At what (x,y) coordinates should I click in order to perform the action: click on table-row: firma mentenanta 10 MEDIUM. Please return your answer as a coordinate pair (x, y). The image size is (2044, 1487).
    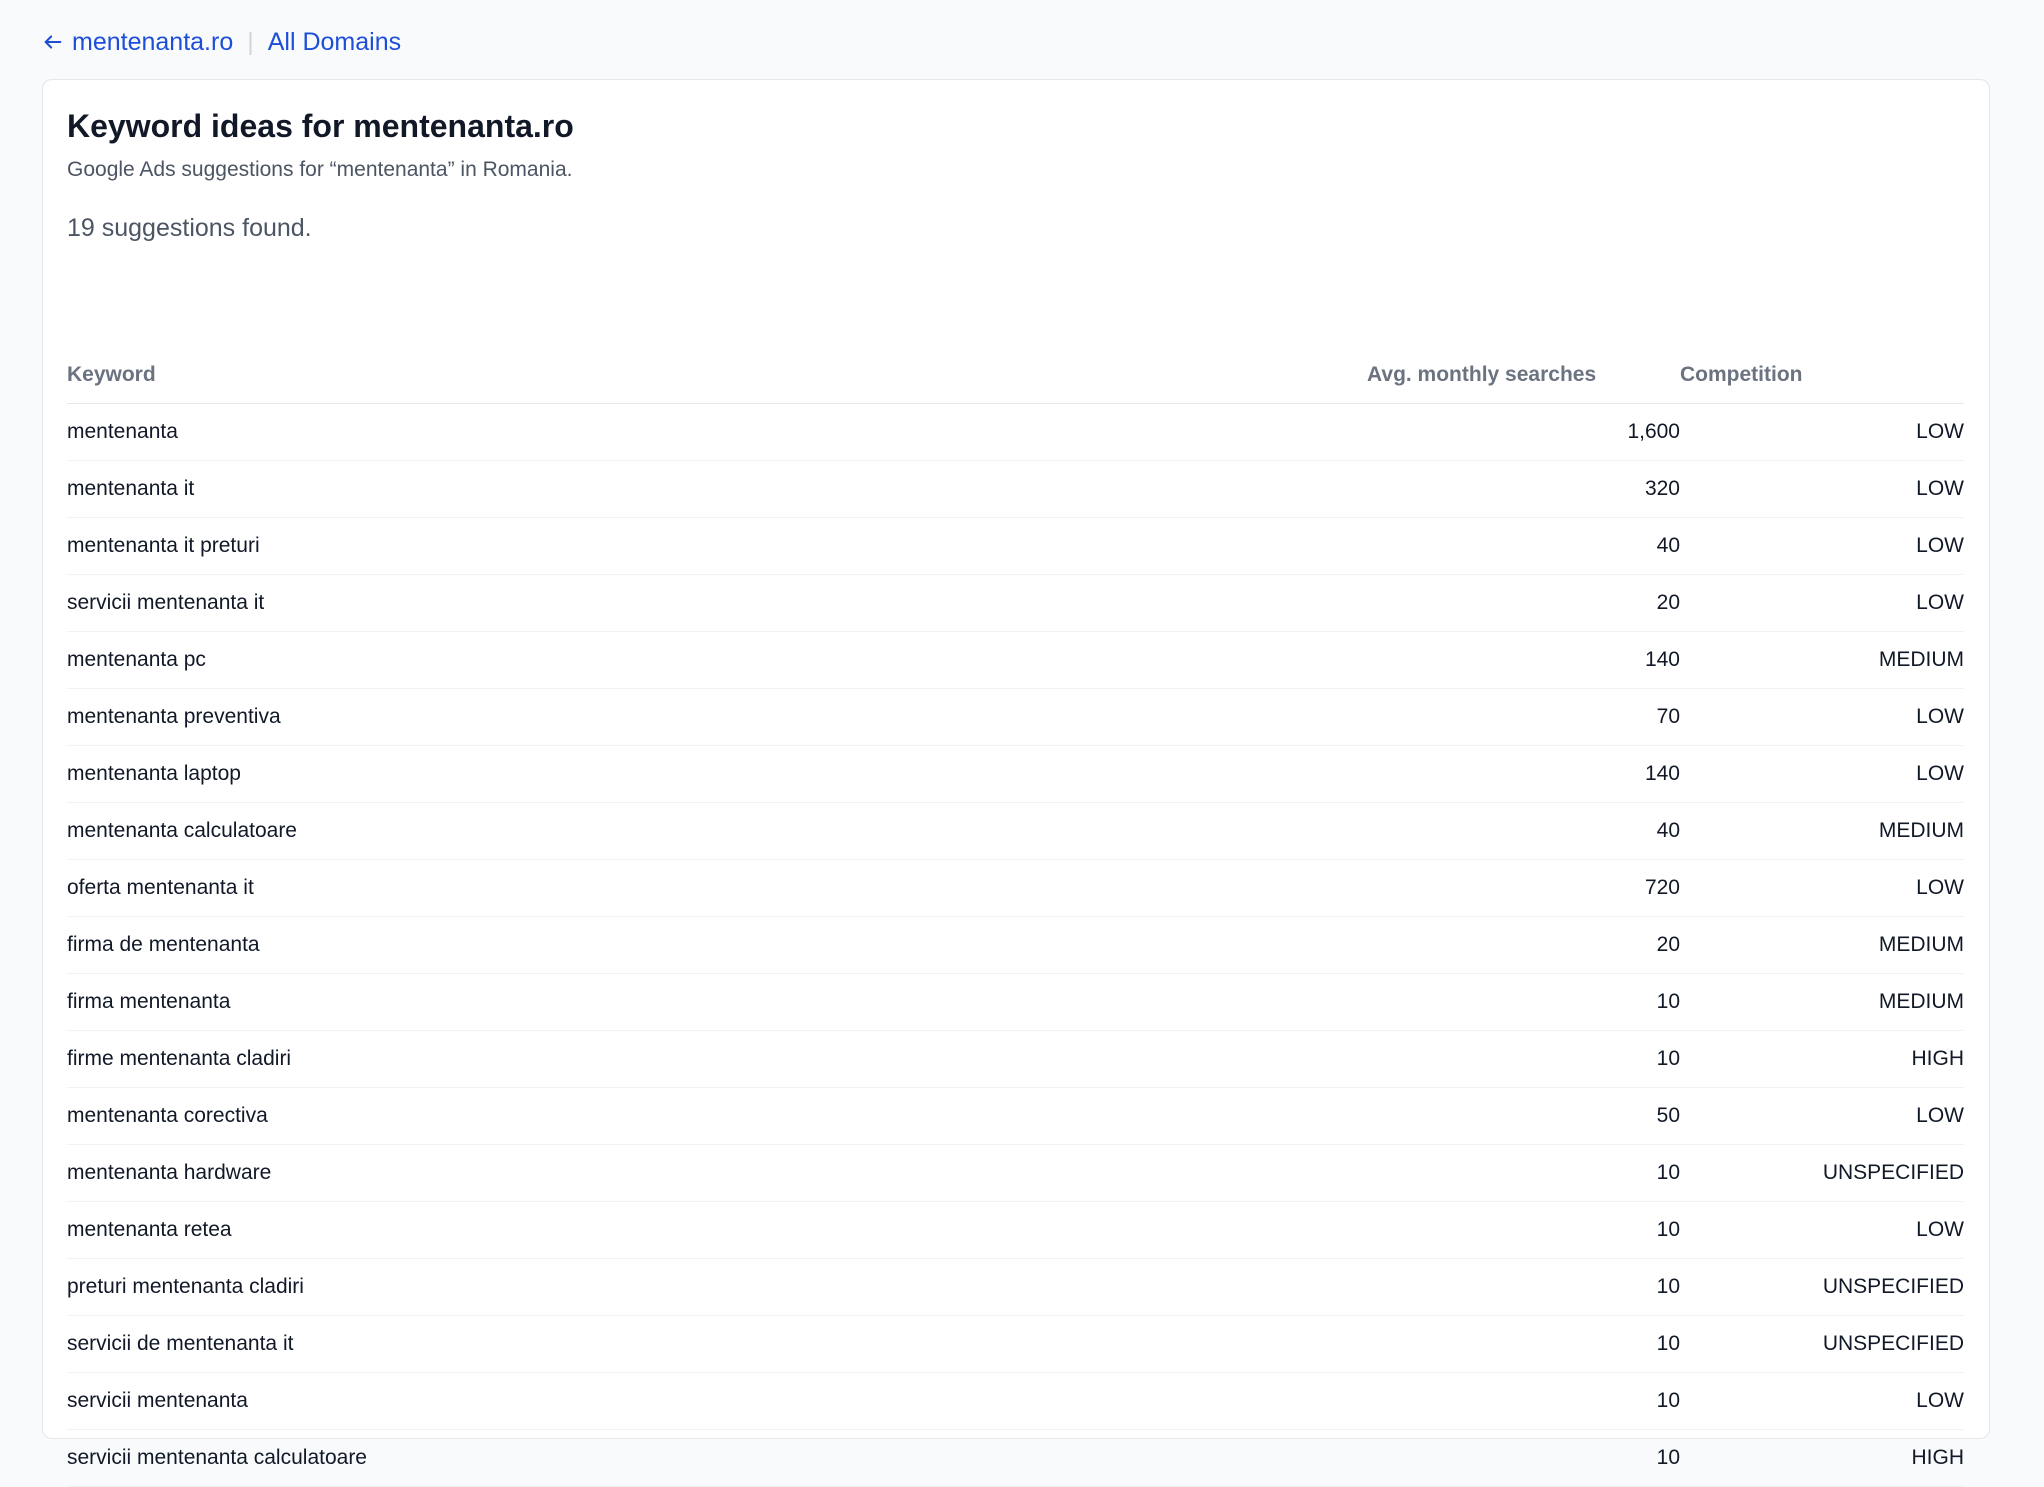
    Looking at the image, I should click on (1015, 1002).